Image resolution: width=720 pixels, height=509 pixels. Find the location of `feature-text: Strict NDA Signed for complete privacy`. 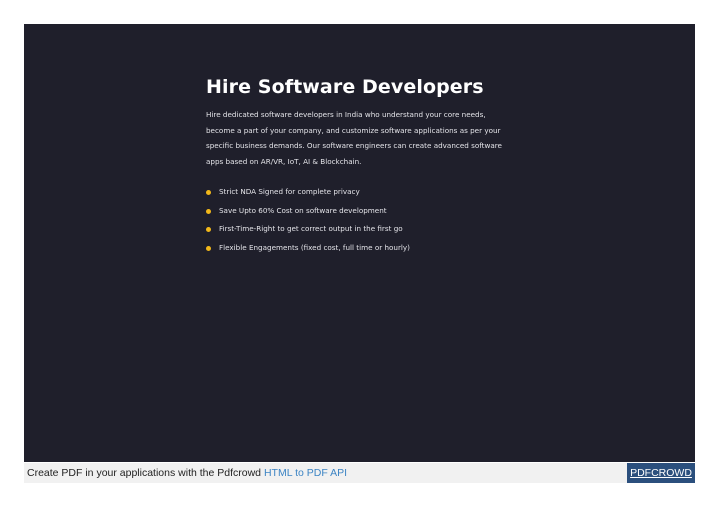

feature-text: Strict NDA Signed for complete privacy is located at coordinates (289, 191).